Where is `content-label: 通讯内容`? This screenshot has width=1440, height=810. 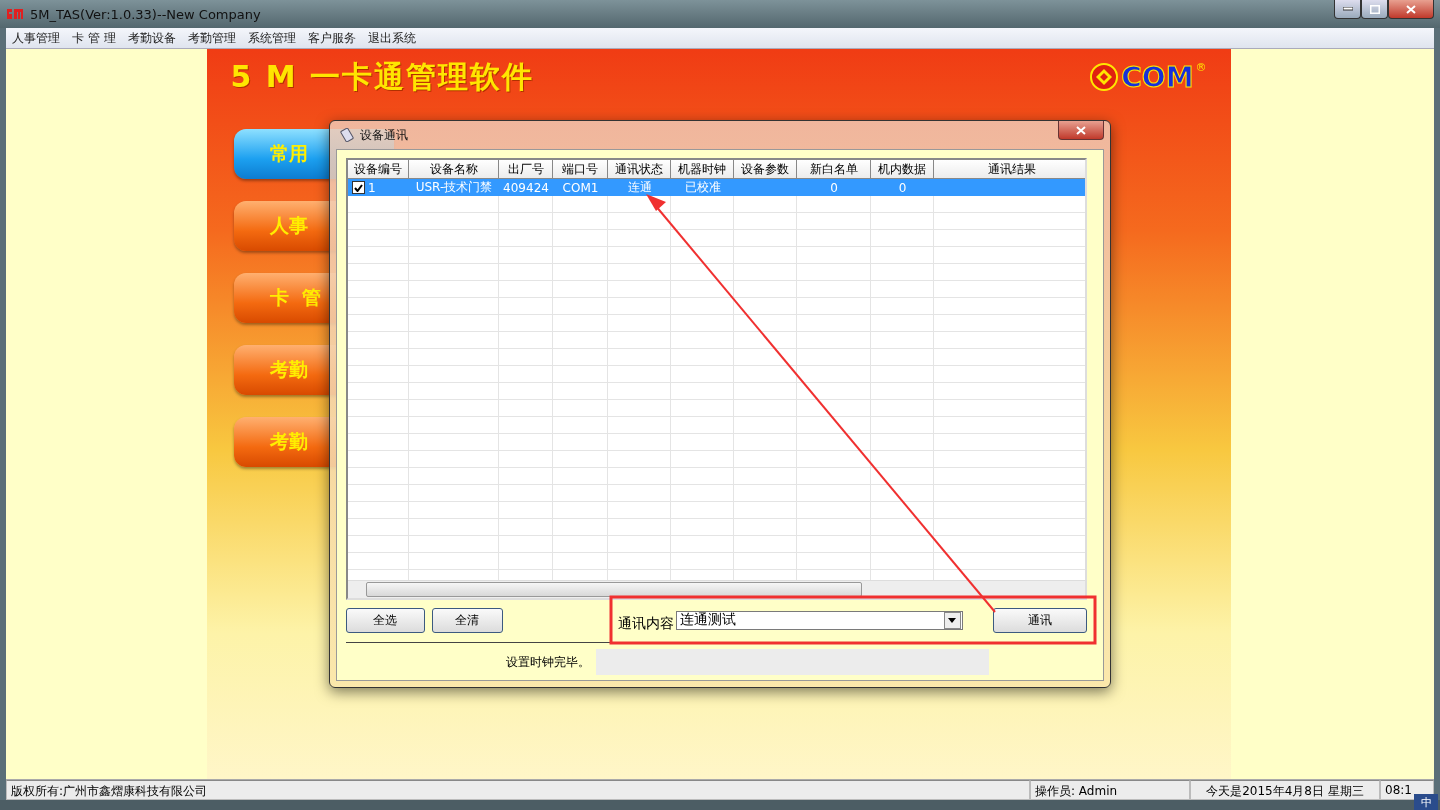 content-label: 通讯内容 is located at coordinates (645, 624).